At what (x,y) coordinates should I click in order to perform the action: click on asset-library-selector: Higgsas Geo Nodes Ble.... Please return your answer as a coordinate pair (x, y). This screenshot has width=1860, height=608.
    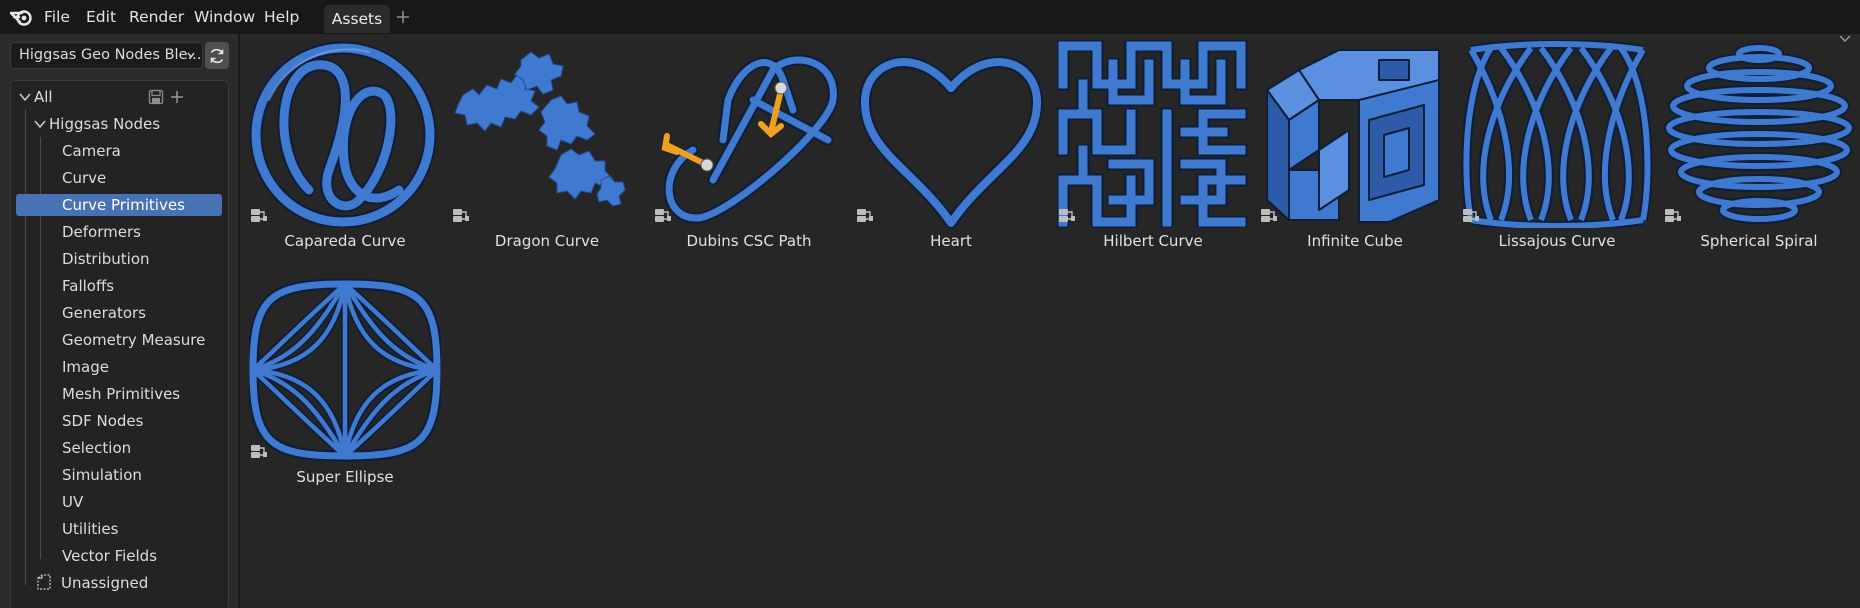
    Looking at the image, I should click on (106, 55).